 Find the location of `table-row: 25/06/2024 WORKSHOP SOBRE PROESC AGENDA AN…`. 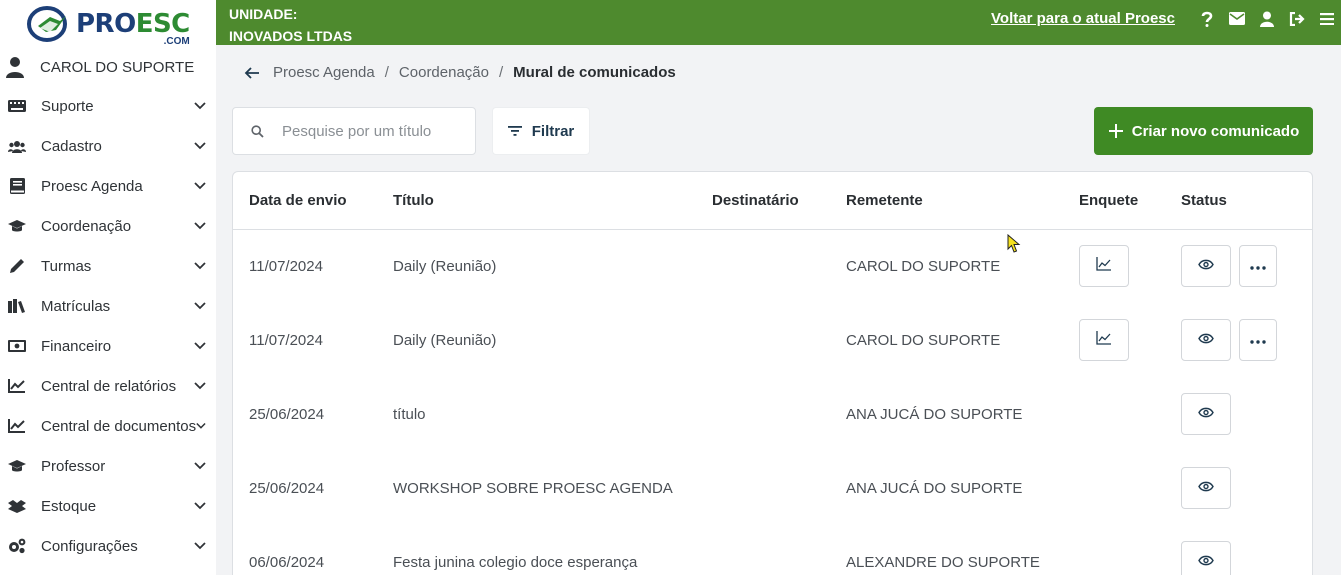

table-row: 25/06/2024 WORKSHOP SOBRE PROESC AGENDA AN… is located at coordinates (772, 489).